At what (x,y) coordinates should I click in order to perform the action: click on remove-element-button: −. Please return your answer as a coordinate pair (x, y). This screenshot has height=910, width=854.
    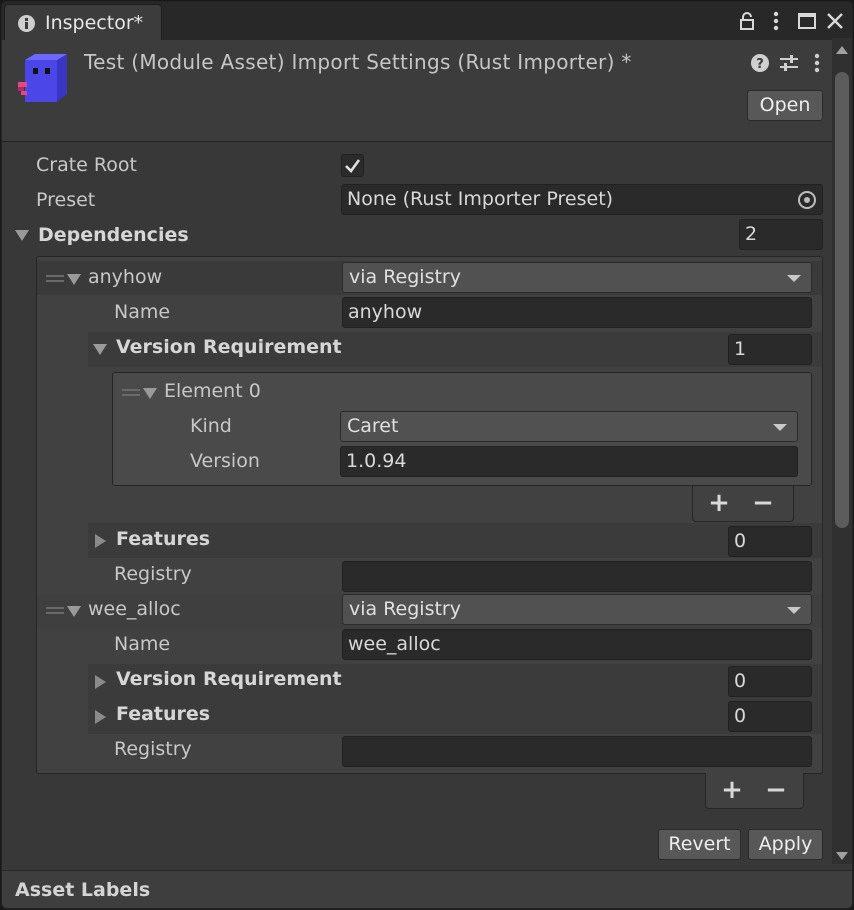
    Looking at the image, I should click on (763, 503).